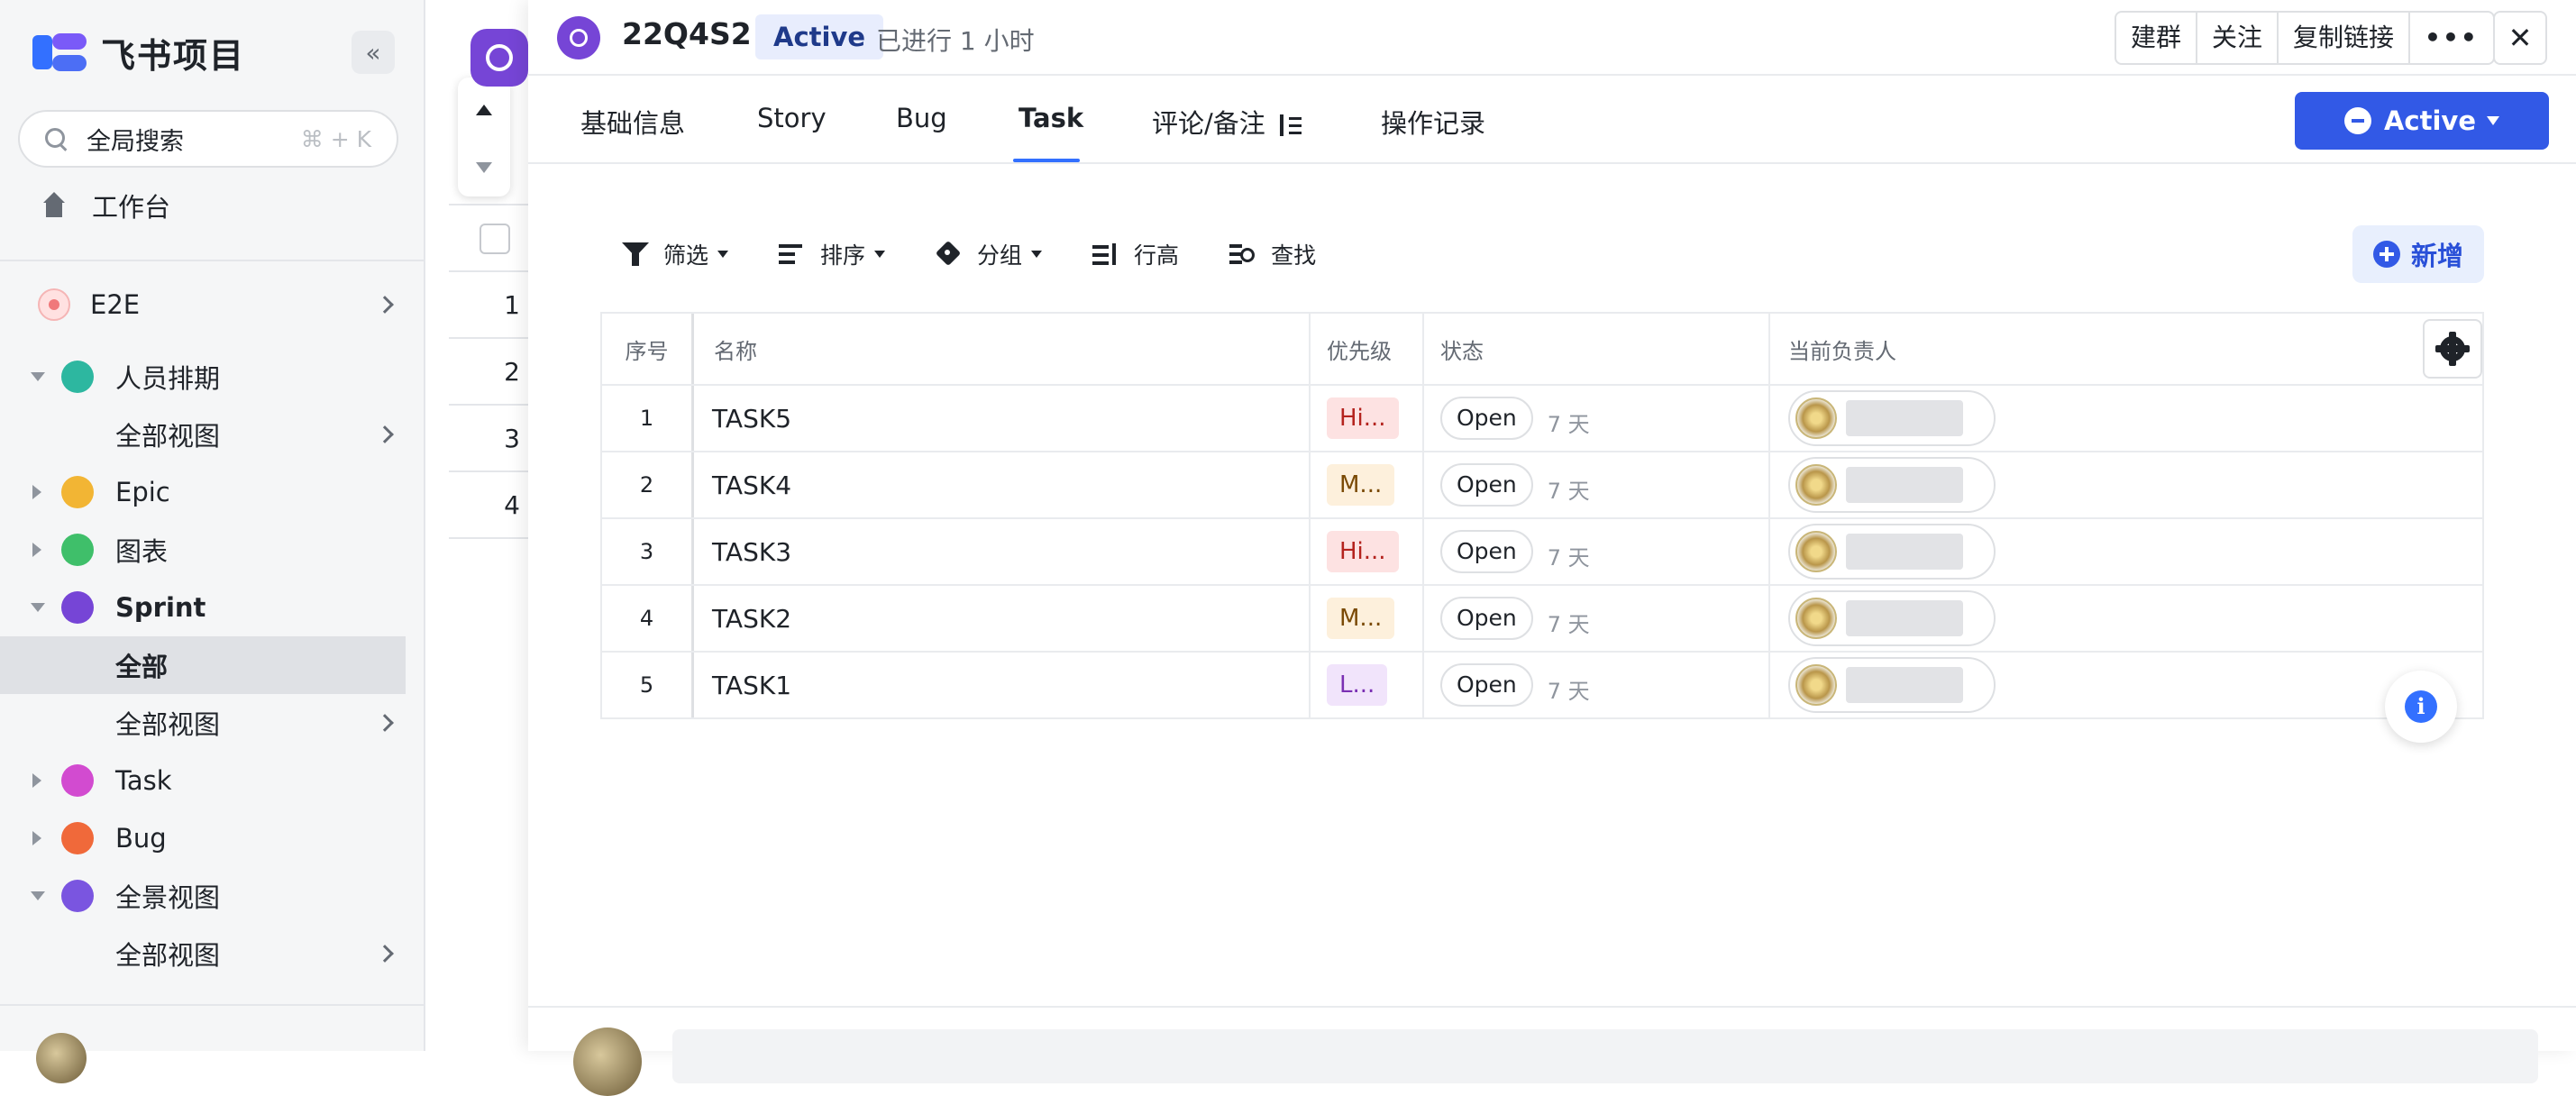  What do you see at coordinates (1433, 122) in the screenshot?
I see `tab-activity-log: 操作记录` at bounding box center [1433, 122].